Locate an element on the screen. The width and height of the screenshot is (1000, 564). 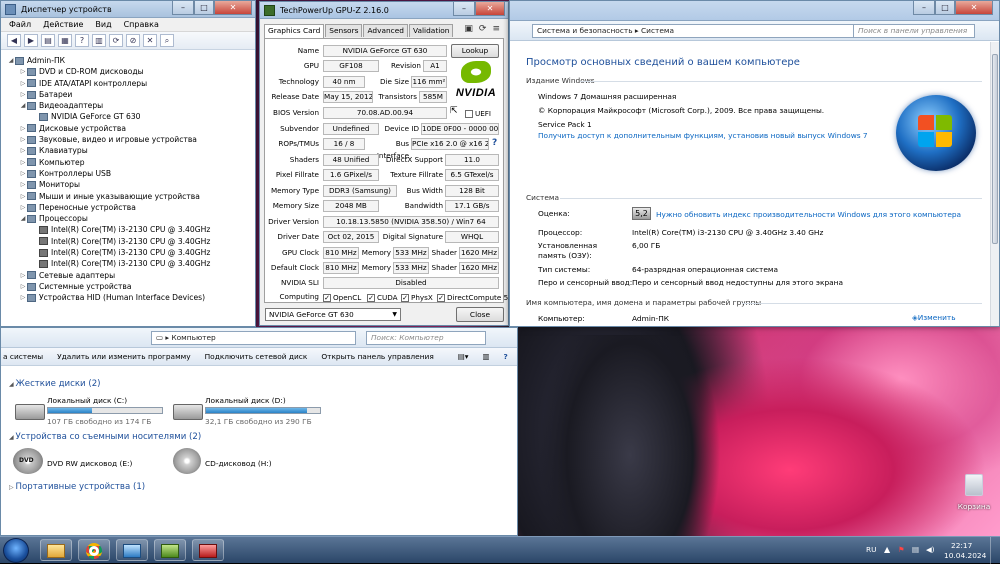
removable-group-header: ◢ Устройства со съемными носителями (2) is located at coordinates (105, 437).